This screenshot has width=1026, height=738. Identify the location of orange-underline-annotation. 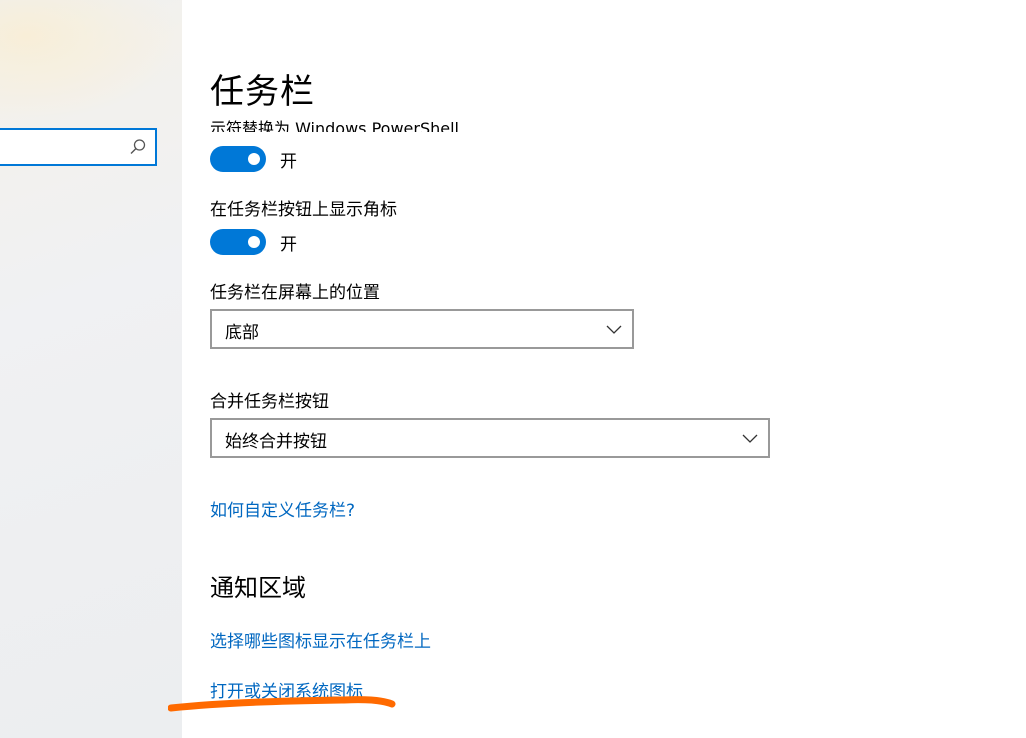
(282, 704).